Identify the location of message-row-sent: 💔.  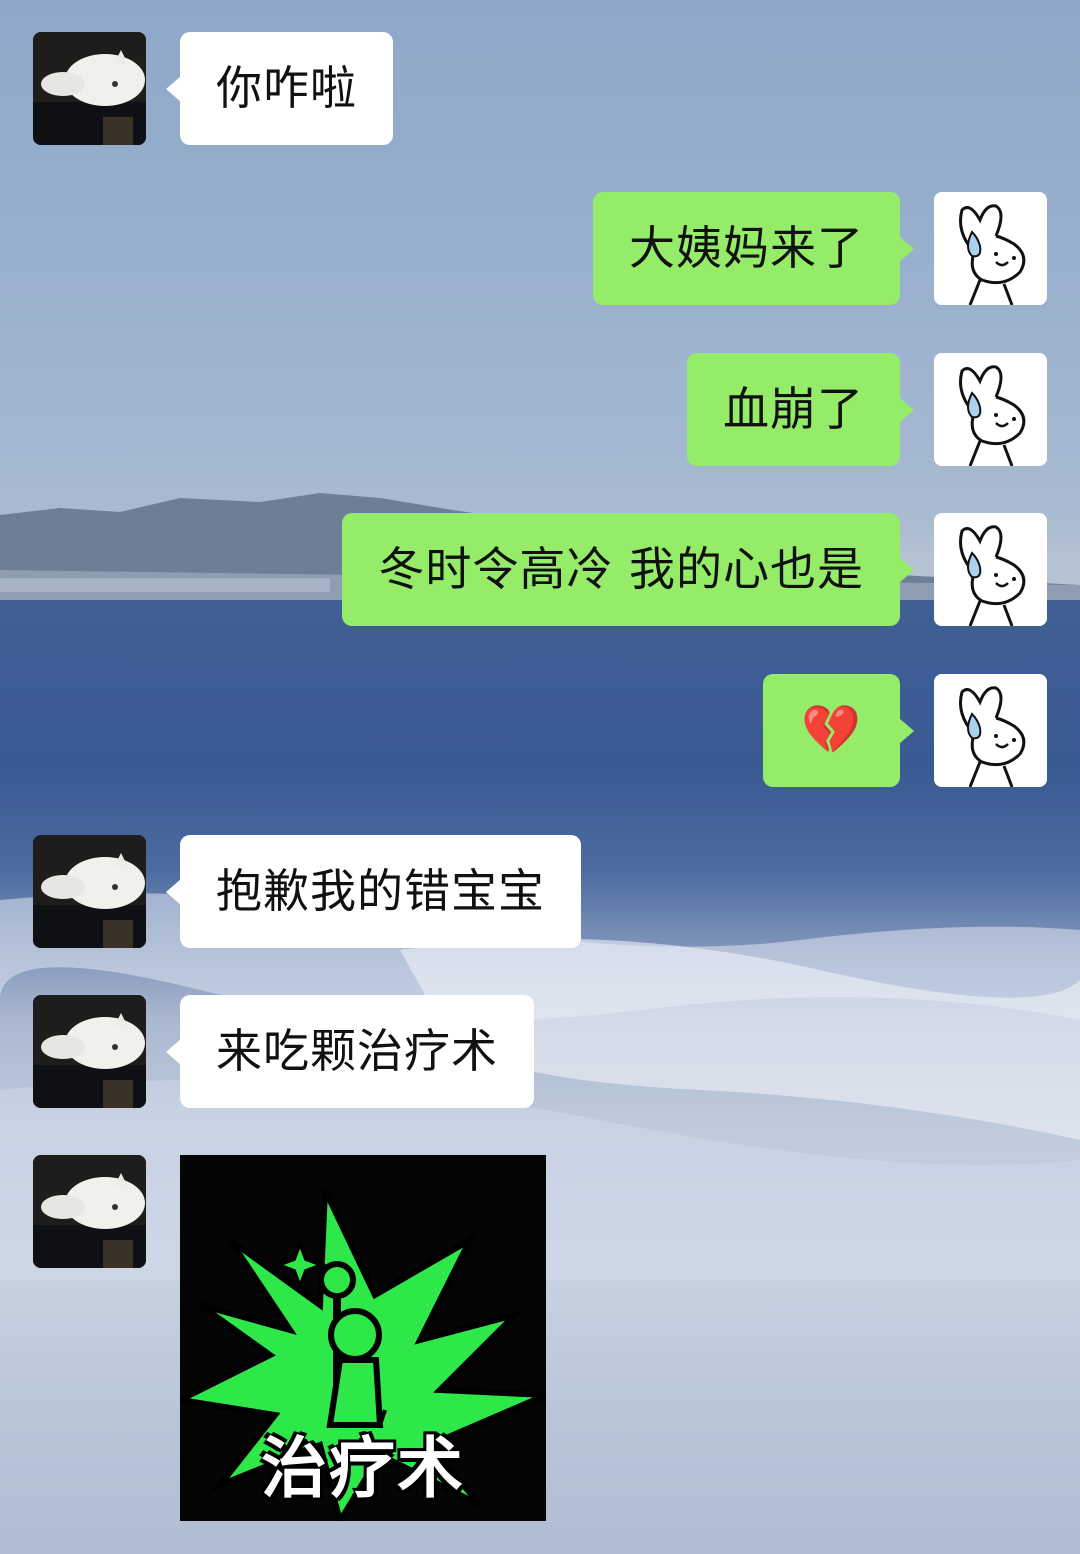
(905, 730).